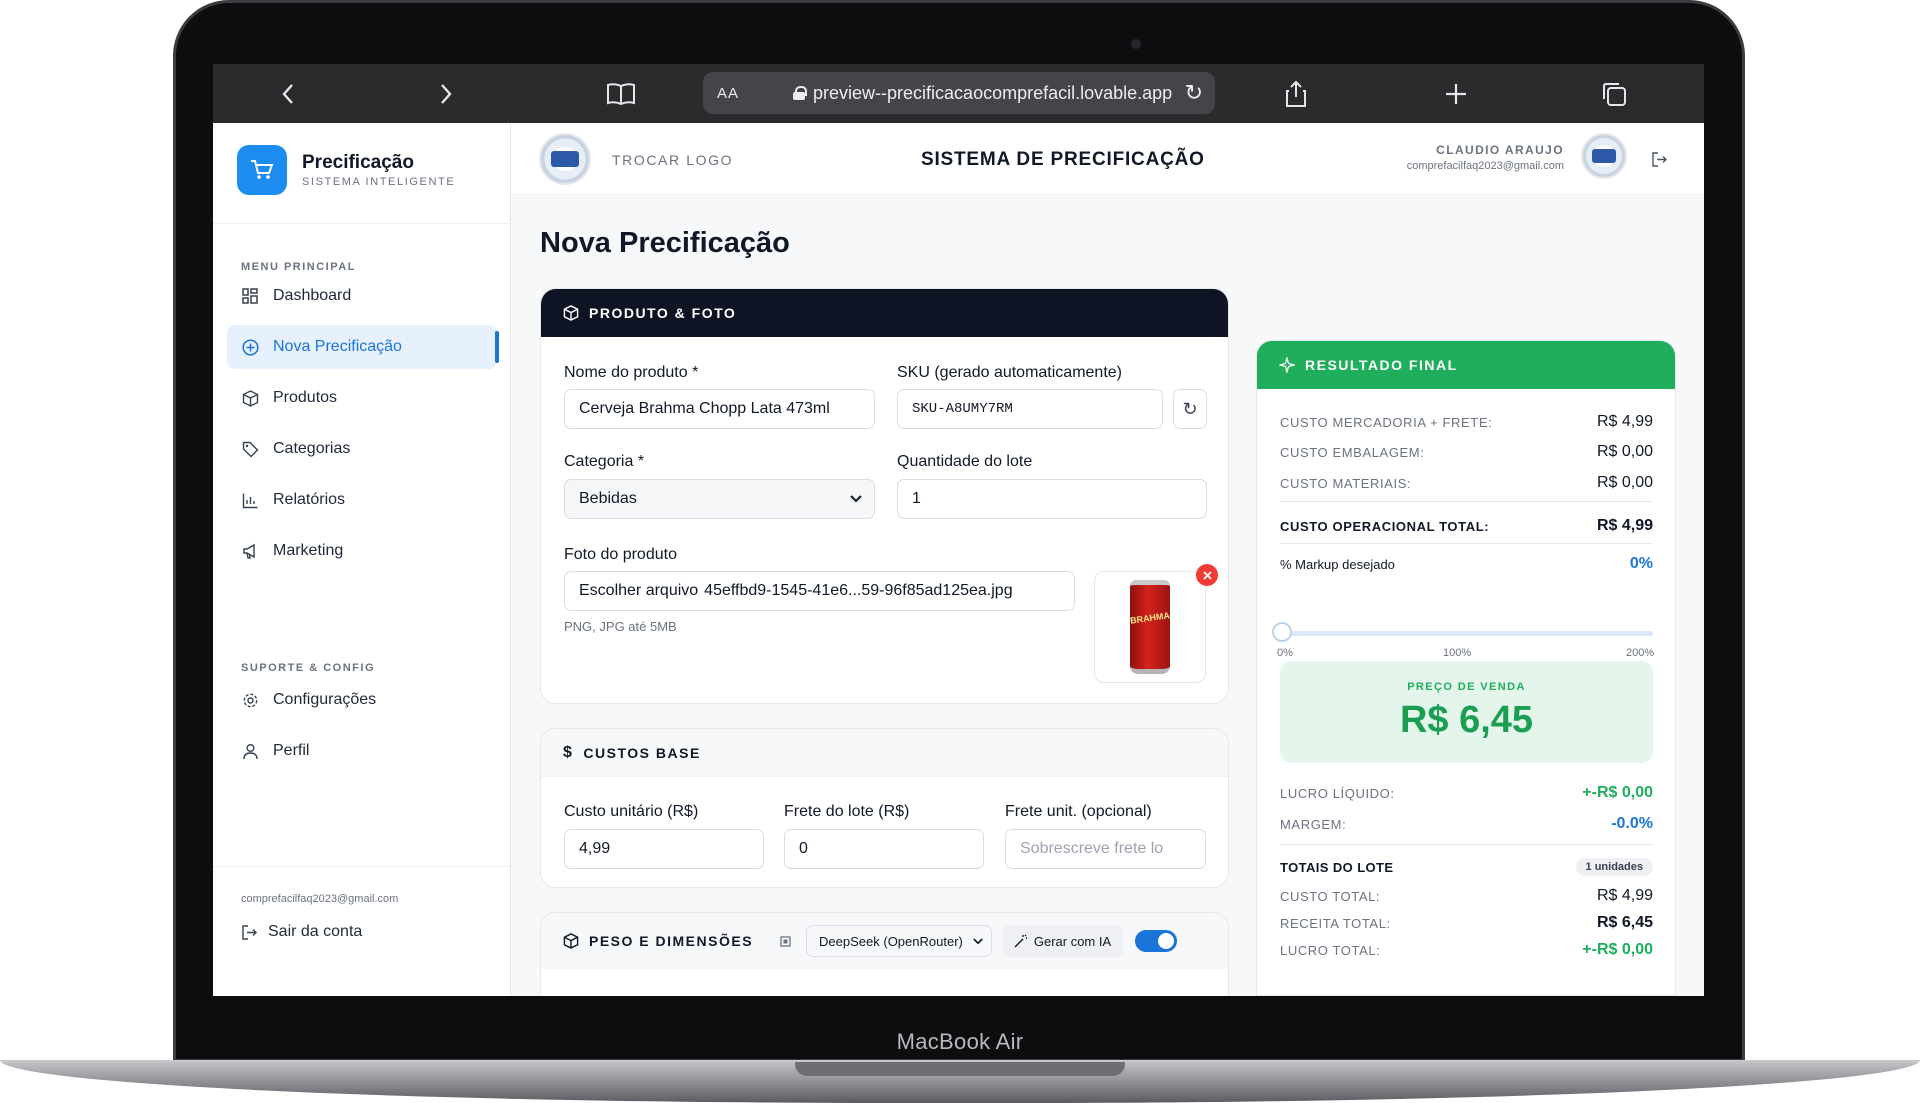 The height and width of the screenshot is (1103, 1920). What do you see at coordinates (308, 668) in the screenshot?
I see `support-heading: SUPORTE & CONFIG` at bounding box center [308, 668].